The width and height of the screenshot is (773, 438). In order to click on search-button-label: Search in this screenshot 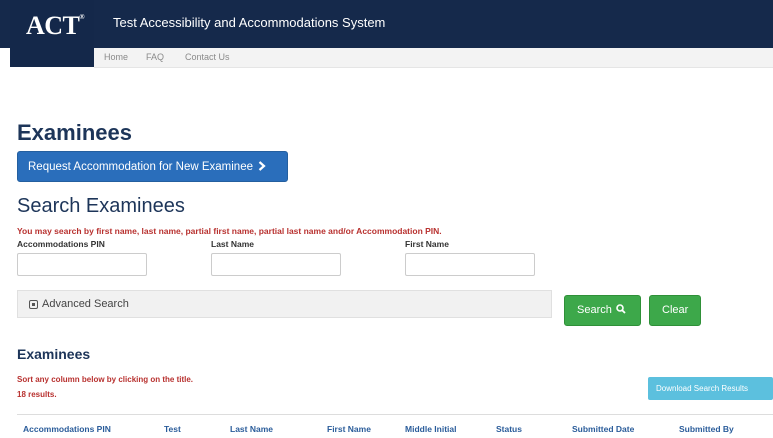, I will do `click(594, 310)`.